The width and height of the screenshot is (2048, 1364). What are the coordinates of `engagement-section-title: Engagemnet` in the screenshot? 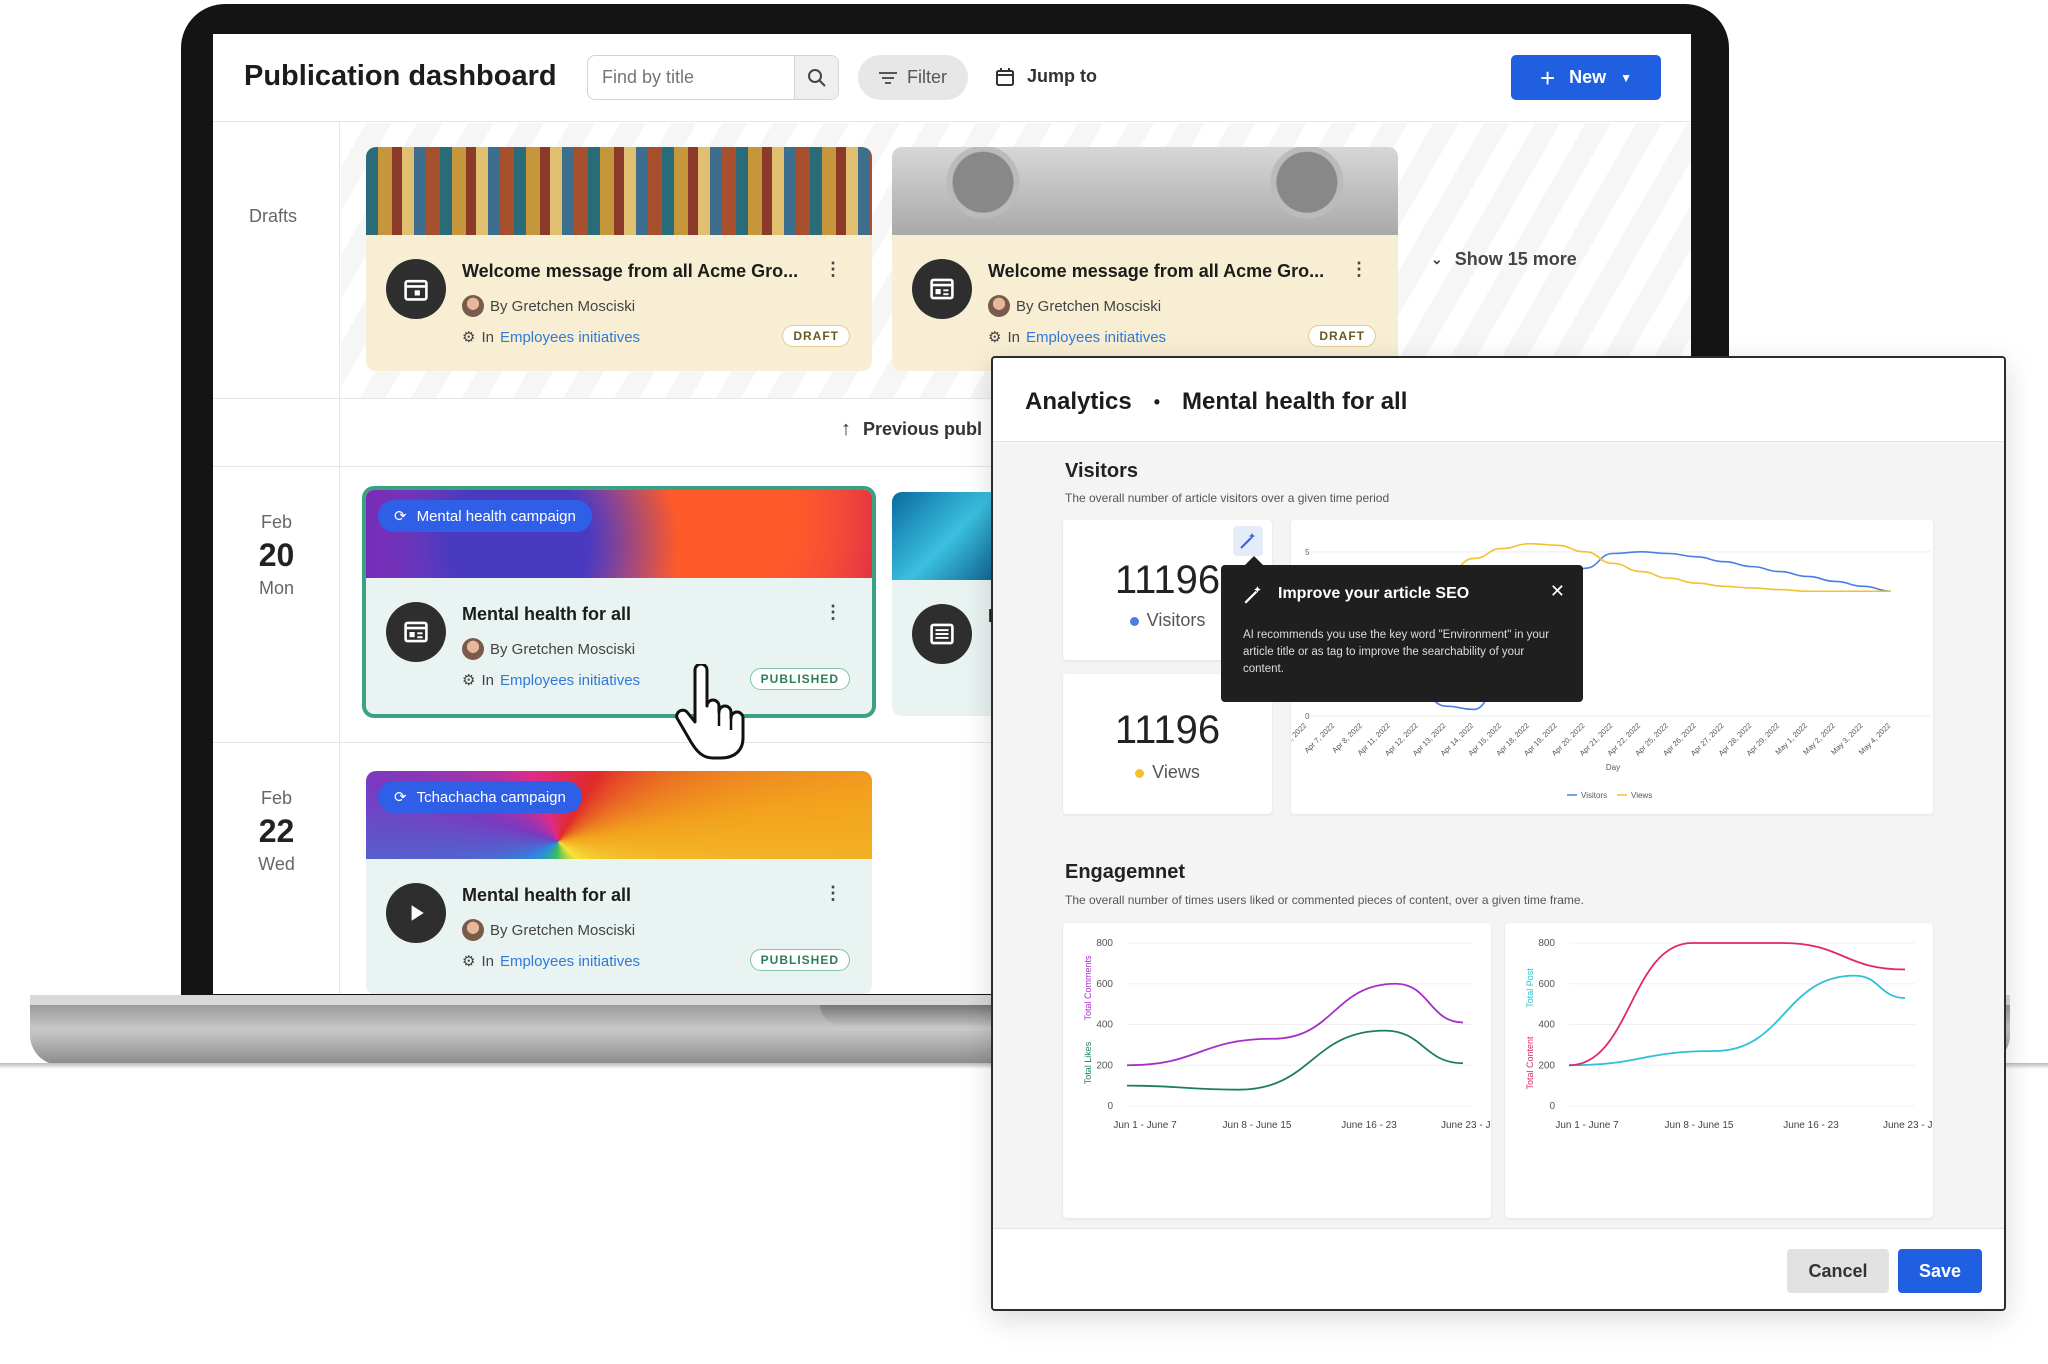 It's located at (1125, 872).